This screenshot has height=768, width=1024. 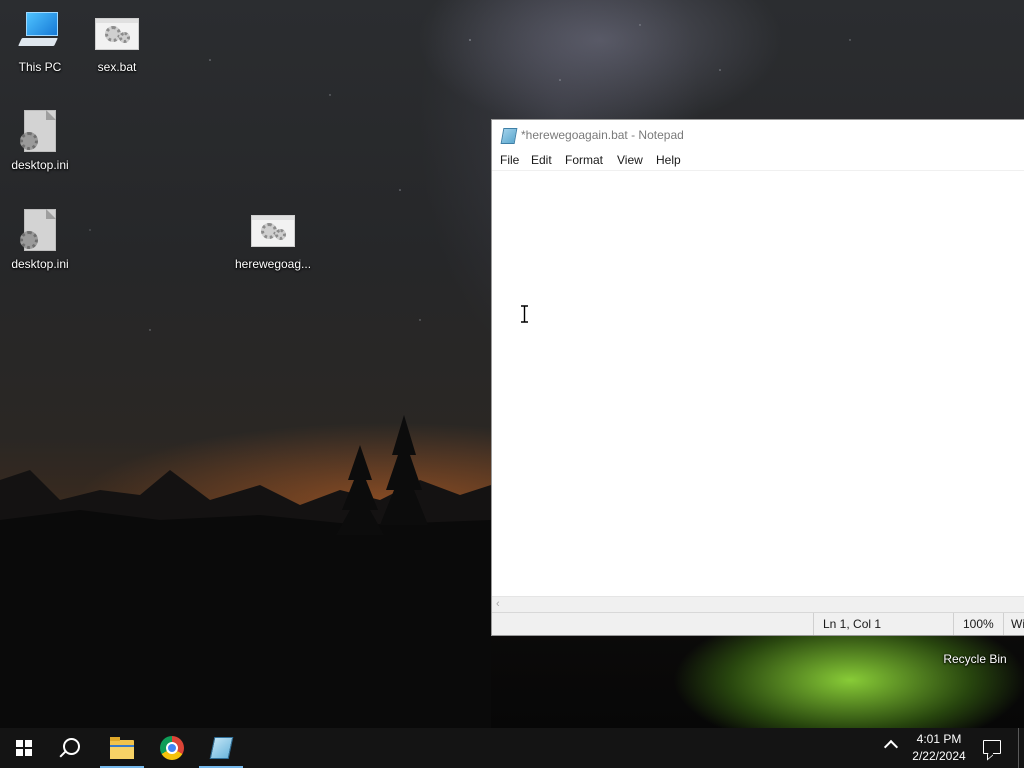 I want to click on start-button, so click(x=24, y=748).